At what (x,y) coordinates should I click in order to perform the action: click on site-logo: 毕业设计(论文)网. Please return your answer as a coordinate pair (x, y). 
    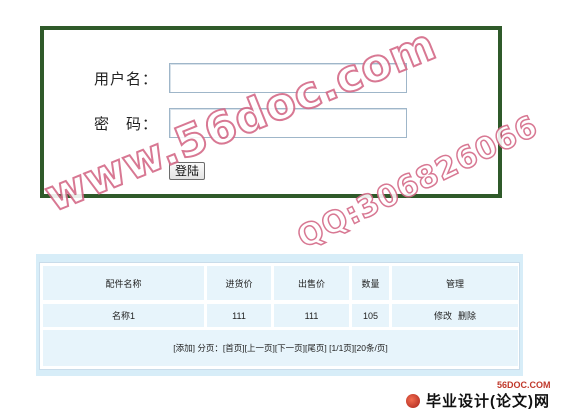
    Looking at the image, I should click on (478, 400).